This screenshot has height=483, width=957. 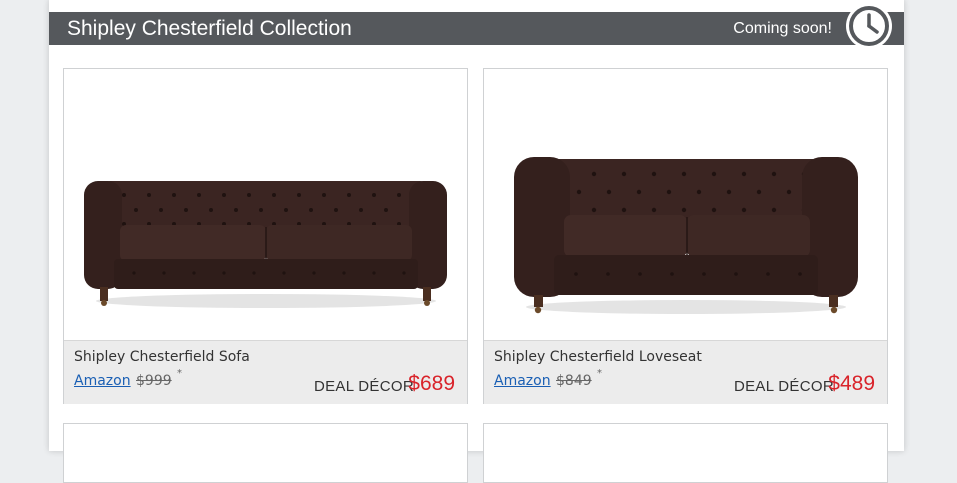 What do you see at coordinates (265, 453) in the screenshot?
I see `product-card-next-left` at bounding box center [265, 453].